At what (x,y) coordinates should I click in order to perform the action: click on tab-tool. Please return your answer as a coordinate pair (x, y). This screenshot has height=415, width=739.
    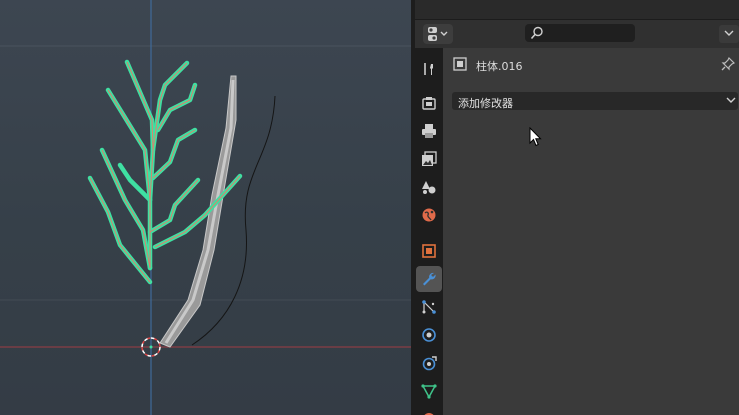
    Looking at the image, I should click on (429, 69).